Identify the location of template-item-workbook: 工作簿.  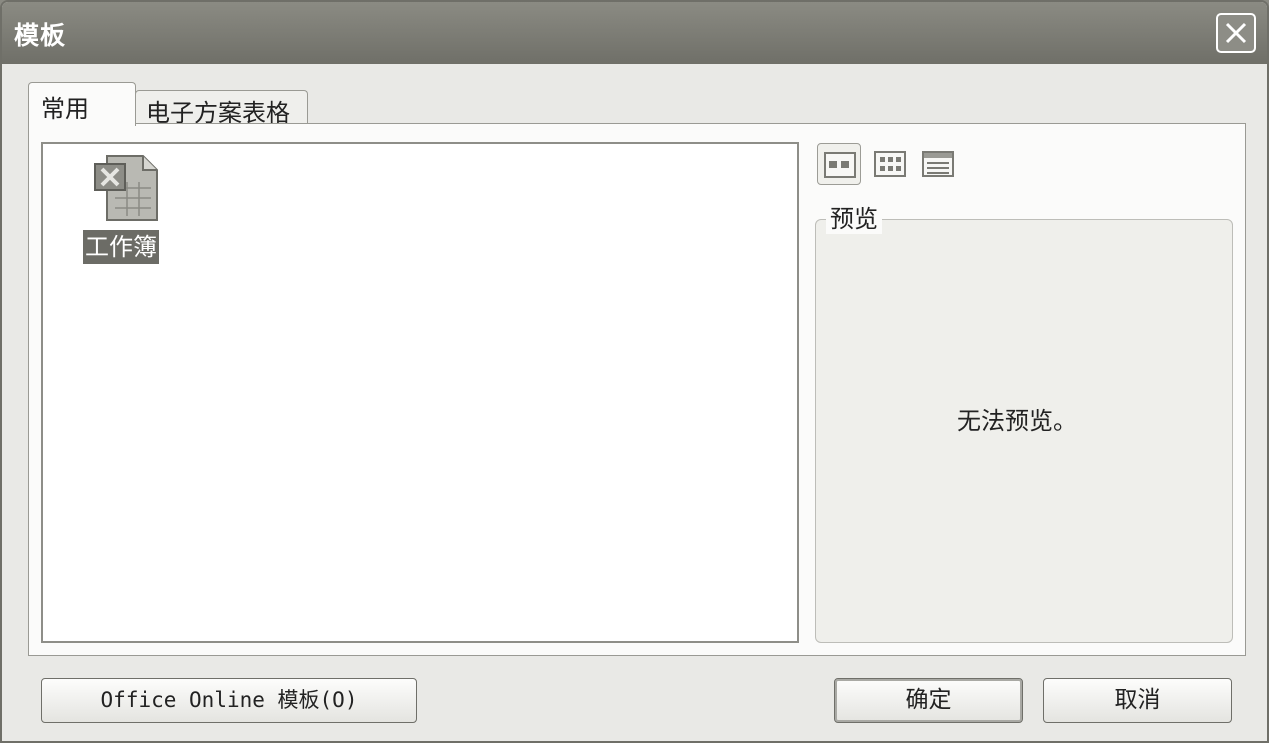
(126, 208).